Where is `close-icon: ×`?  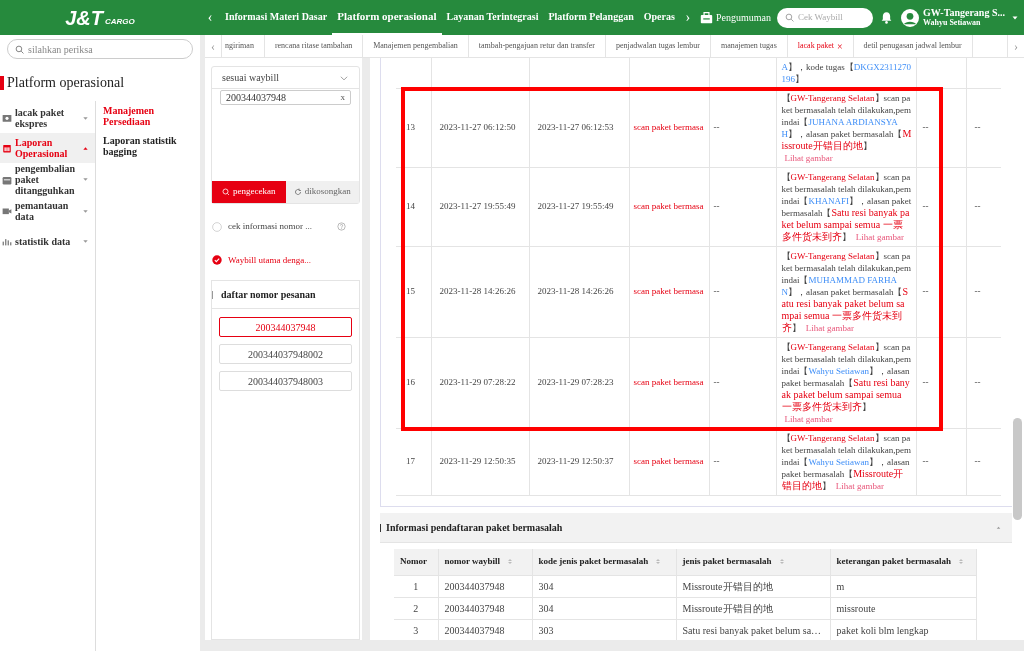
close-icon: × is located at coordinates (839, 46).